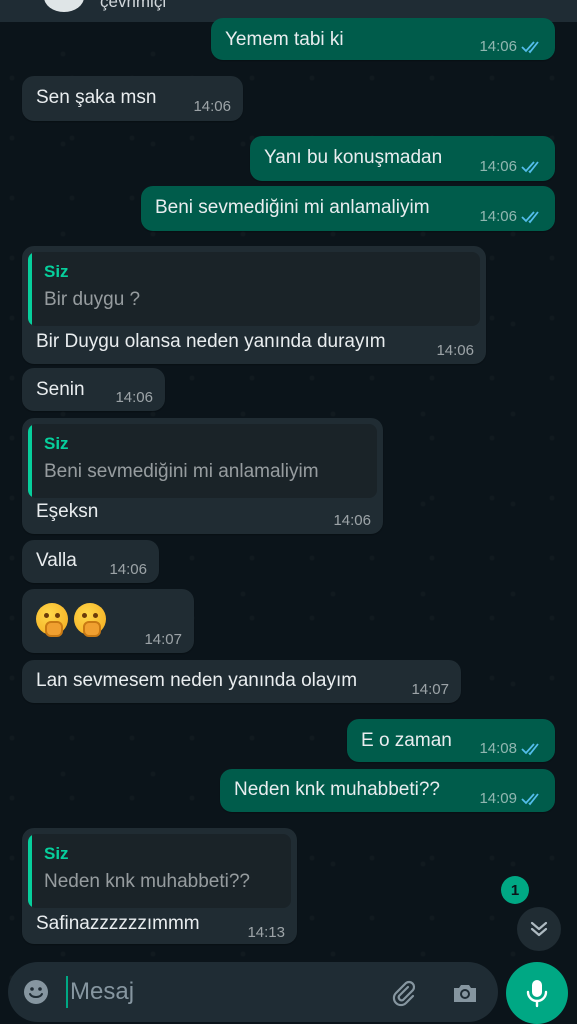 The image size is (577, 1024). What do you see at coordinates (284, 39) in the screenshot?
I see `message-text: Yemem tabi ki` at bounding box center [284, 39].